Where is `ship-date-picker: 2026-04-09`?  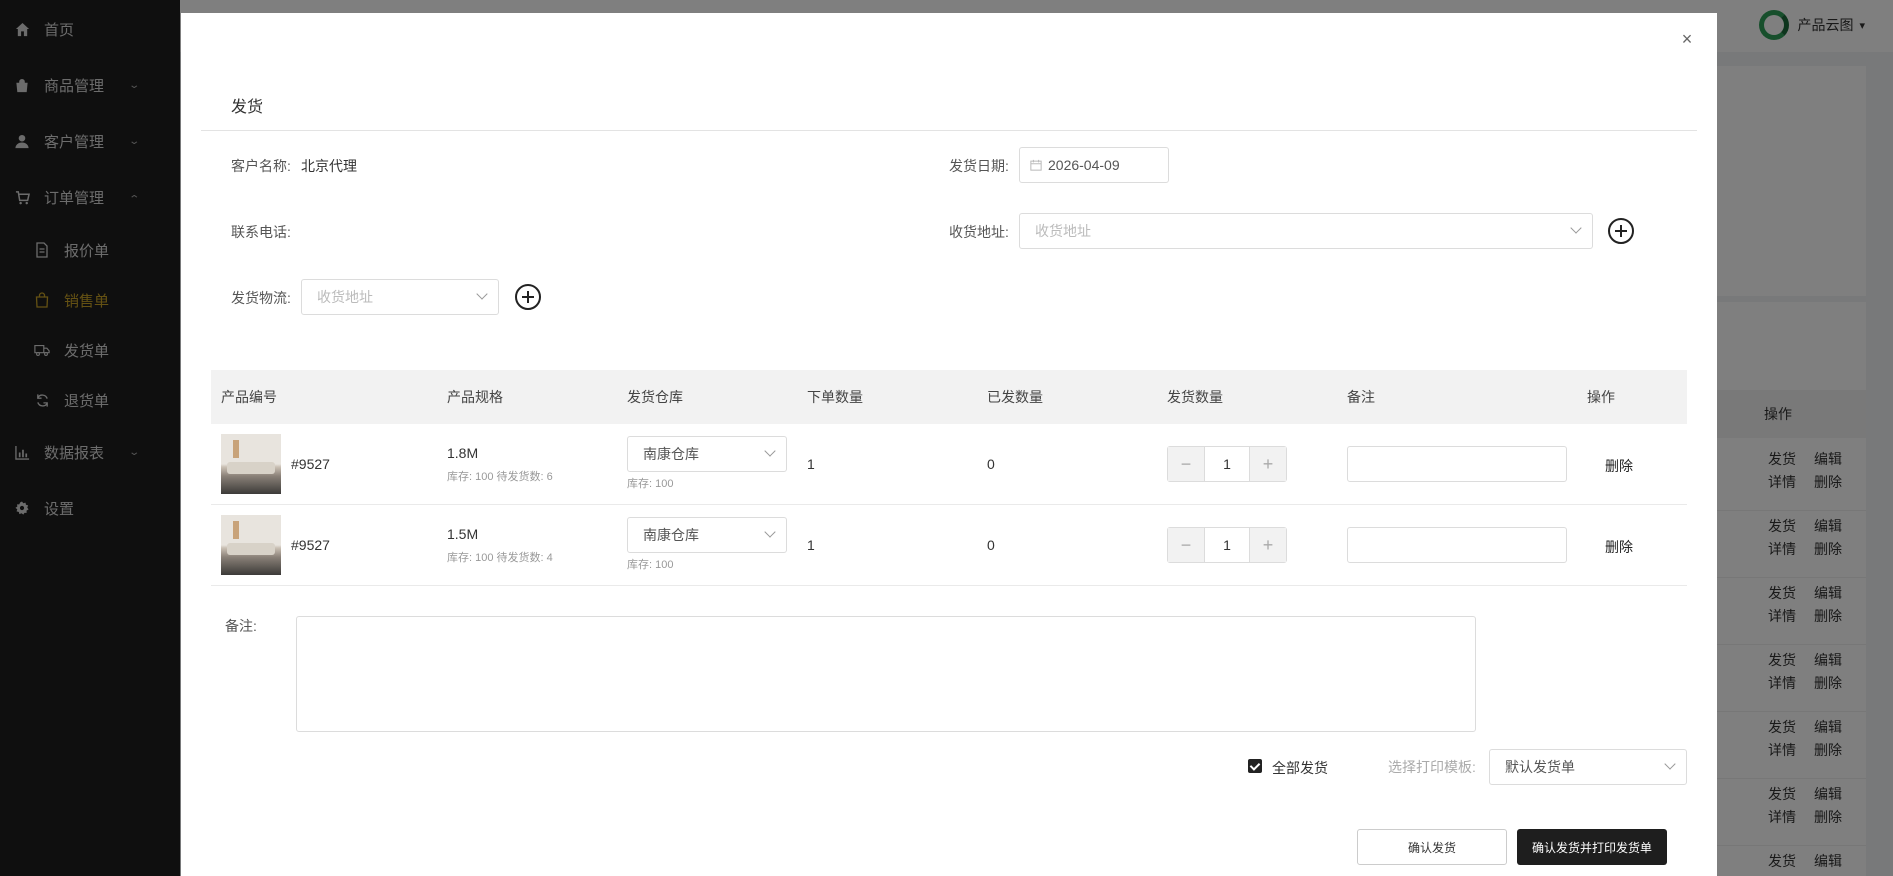 ship-date-picker: 2026-04-09 is located at coordinates (1094, 165).